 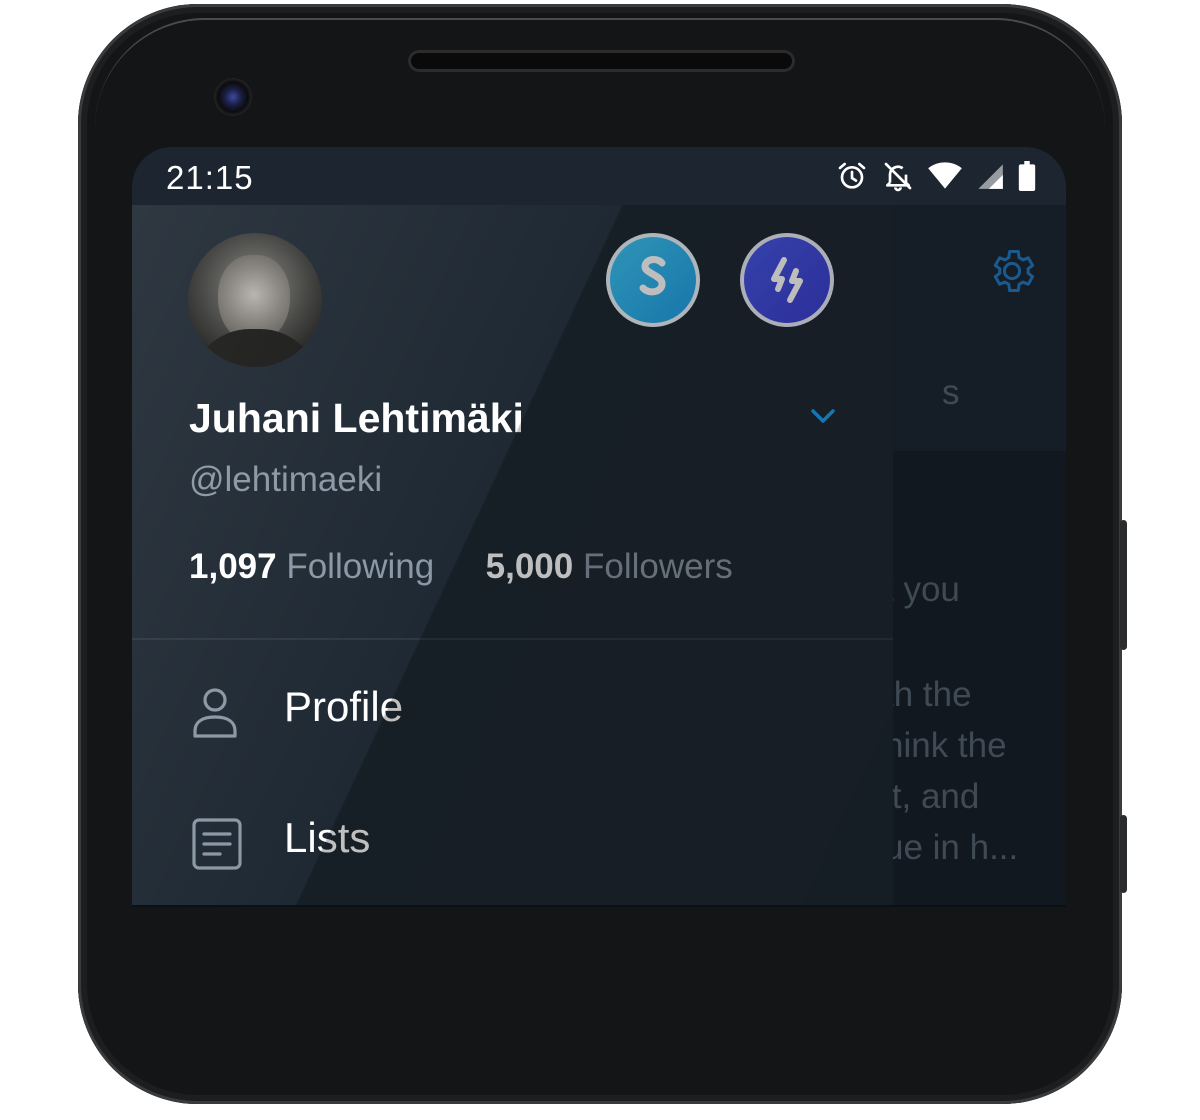 What do you see at coordinates (512, 707) in the screenshot?
I see `menu-item-profile: Profile` at bounding box center [512, 707].